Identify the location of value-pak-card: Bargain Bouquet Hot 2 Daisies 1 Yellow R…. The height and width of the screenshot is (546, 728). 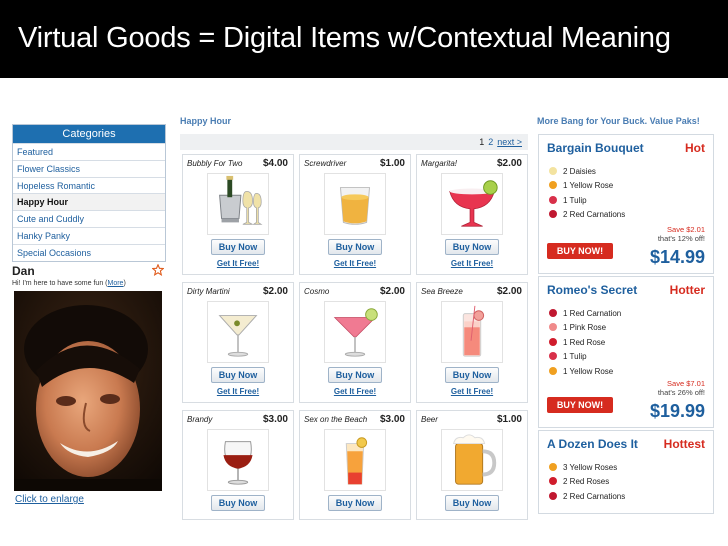
(626, 204).